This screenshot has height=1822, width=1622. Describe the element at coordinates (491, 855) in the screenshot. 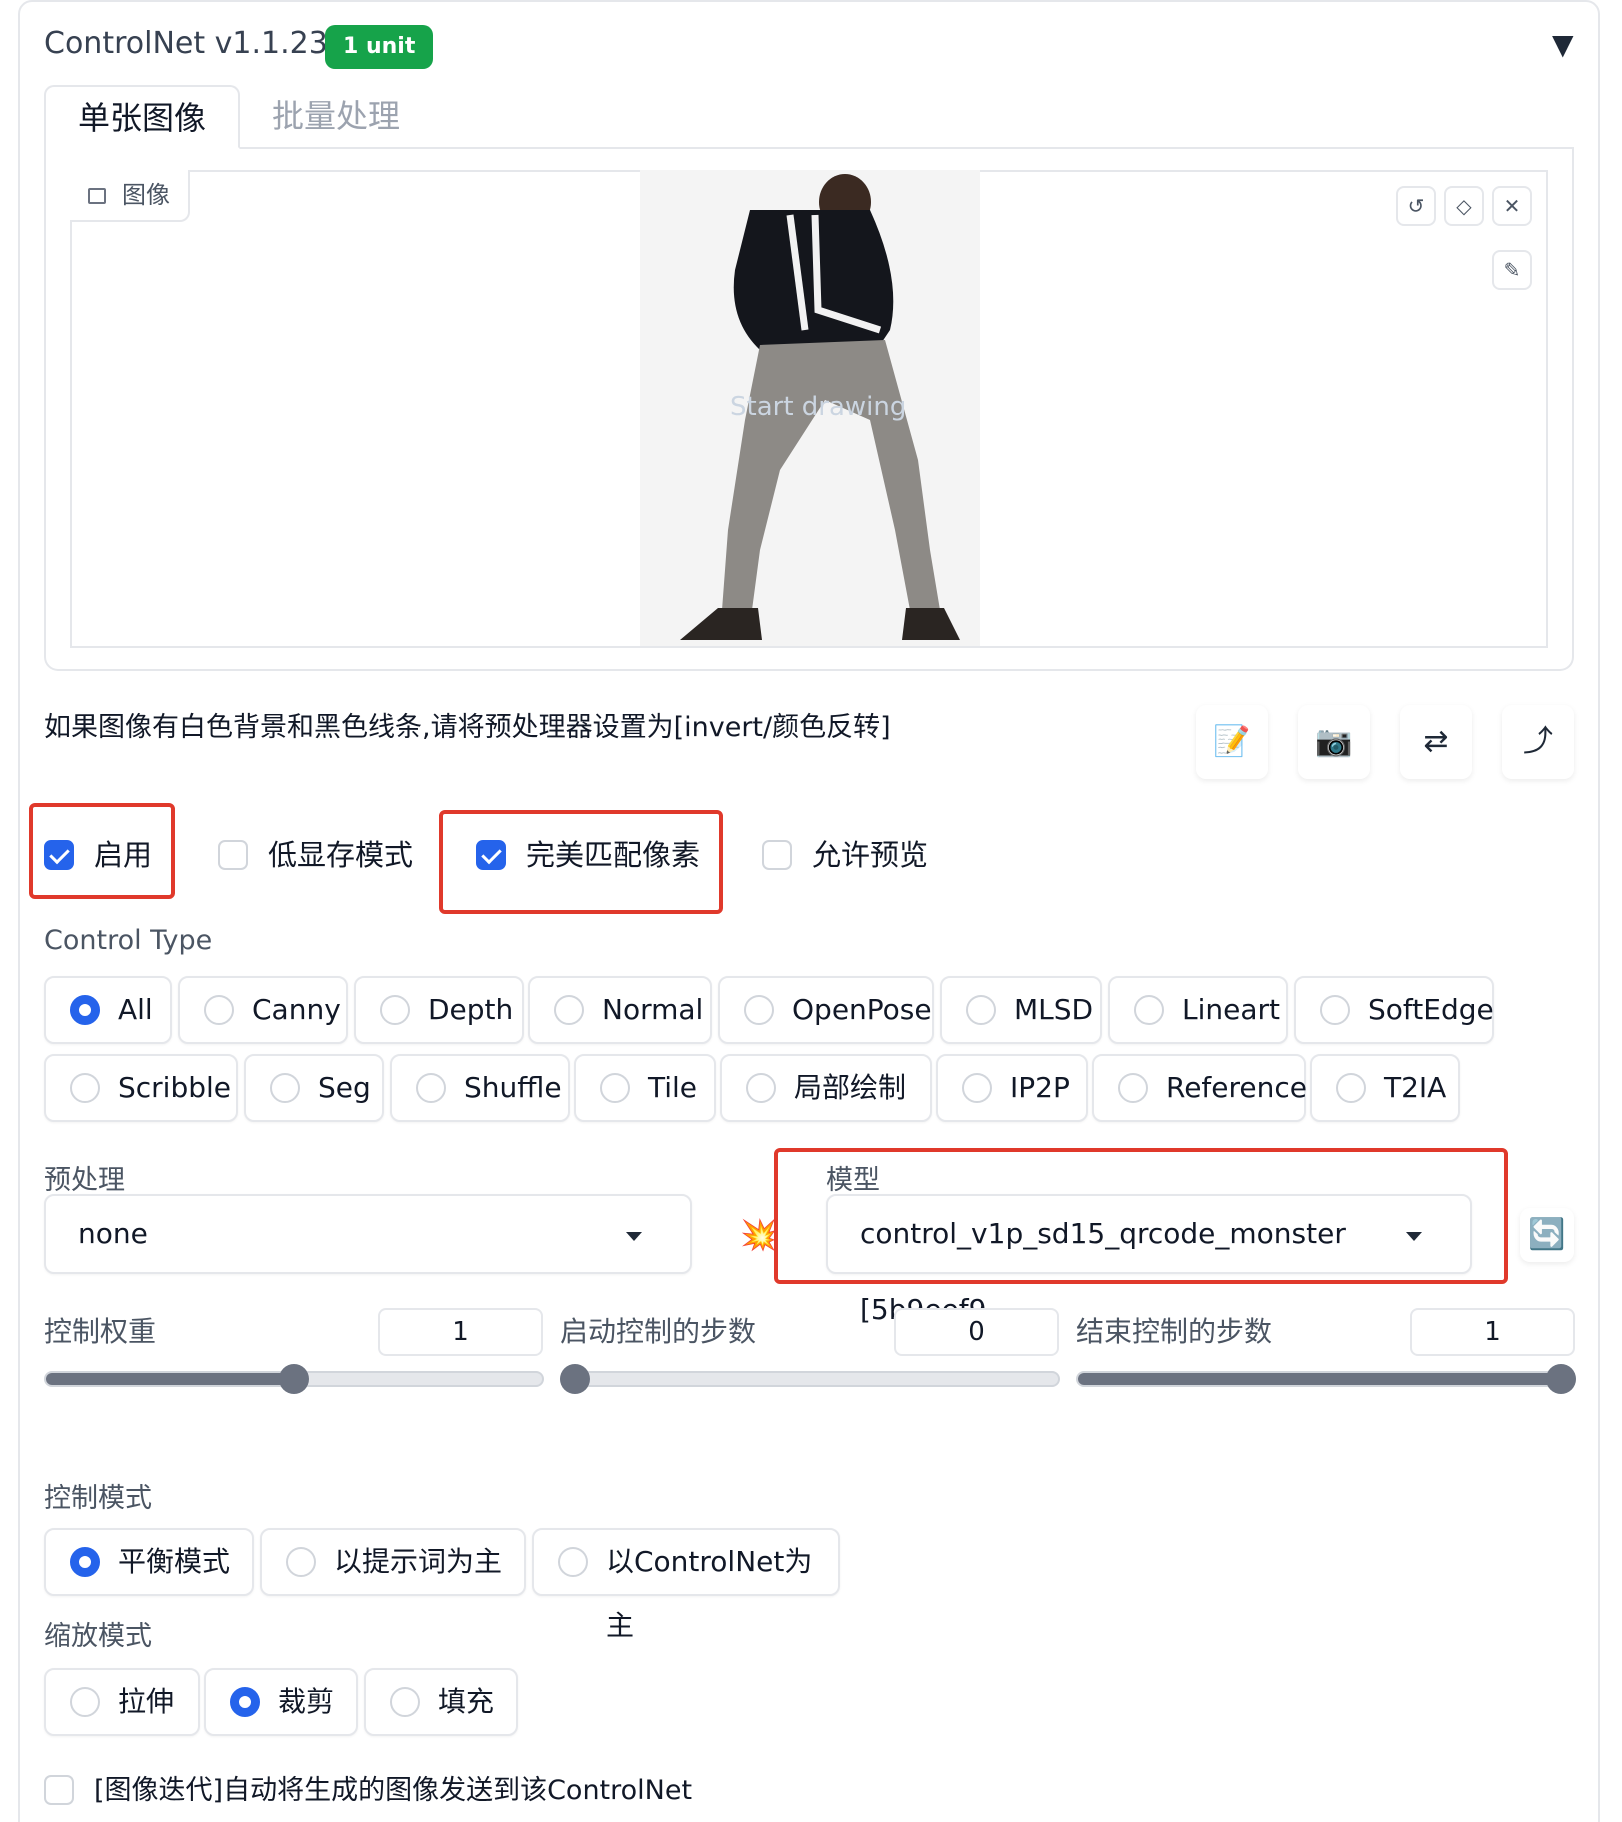

I see `pixel-perfect-check-box` at that location.